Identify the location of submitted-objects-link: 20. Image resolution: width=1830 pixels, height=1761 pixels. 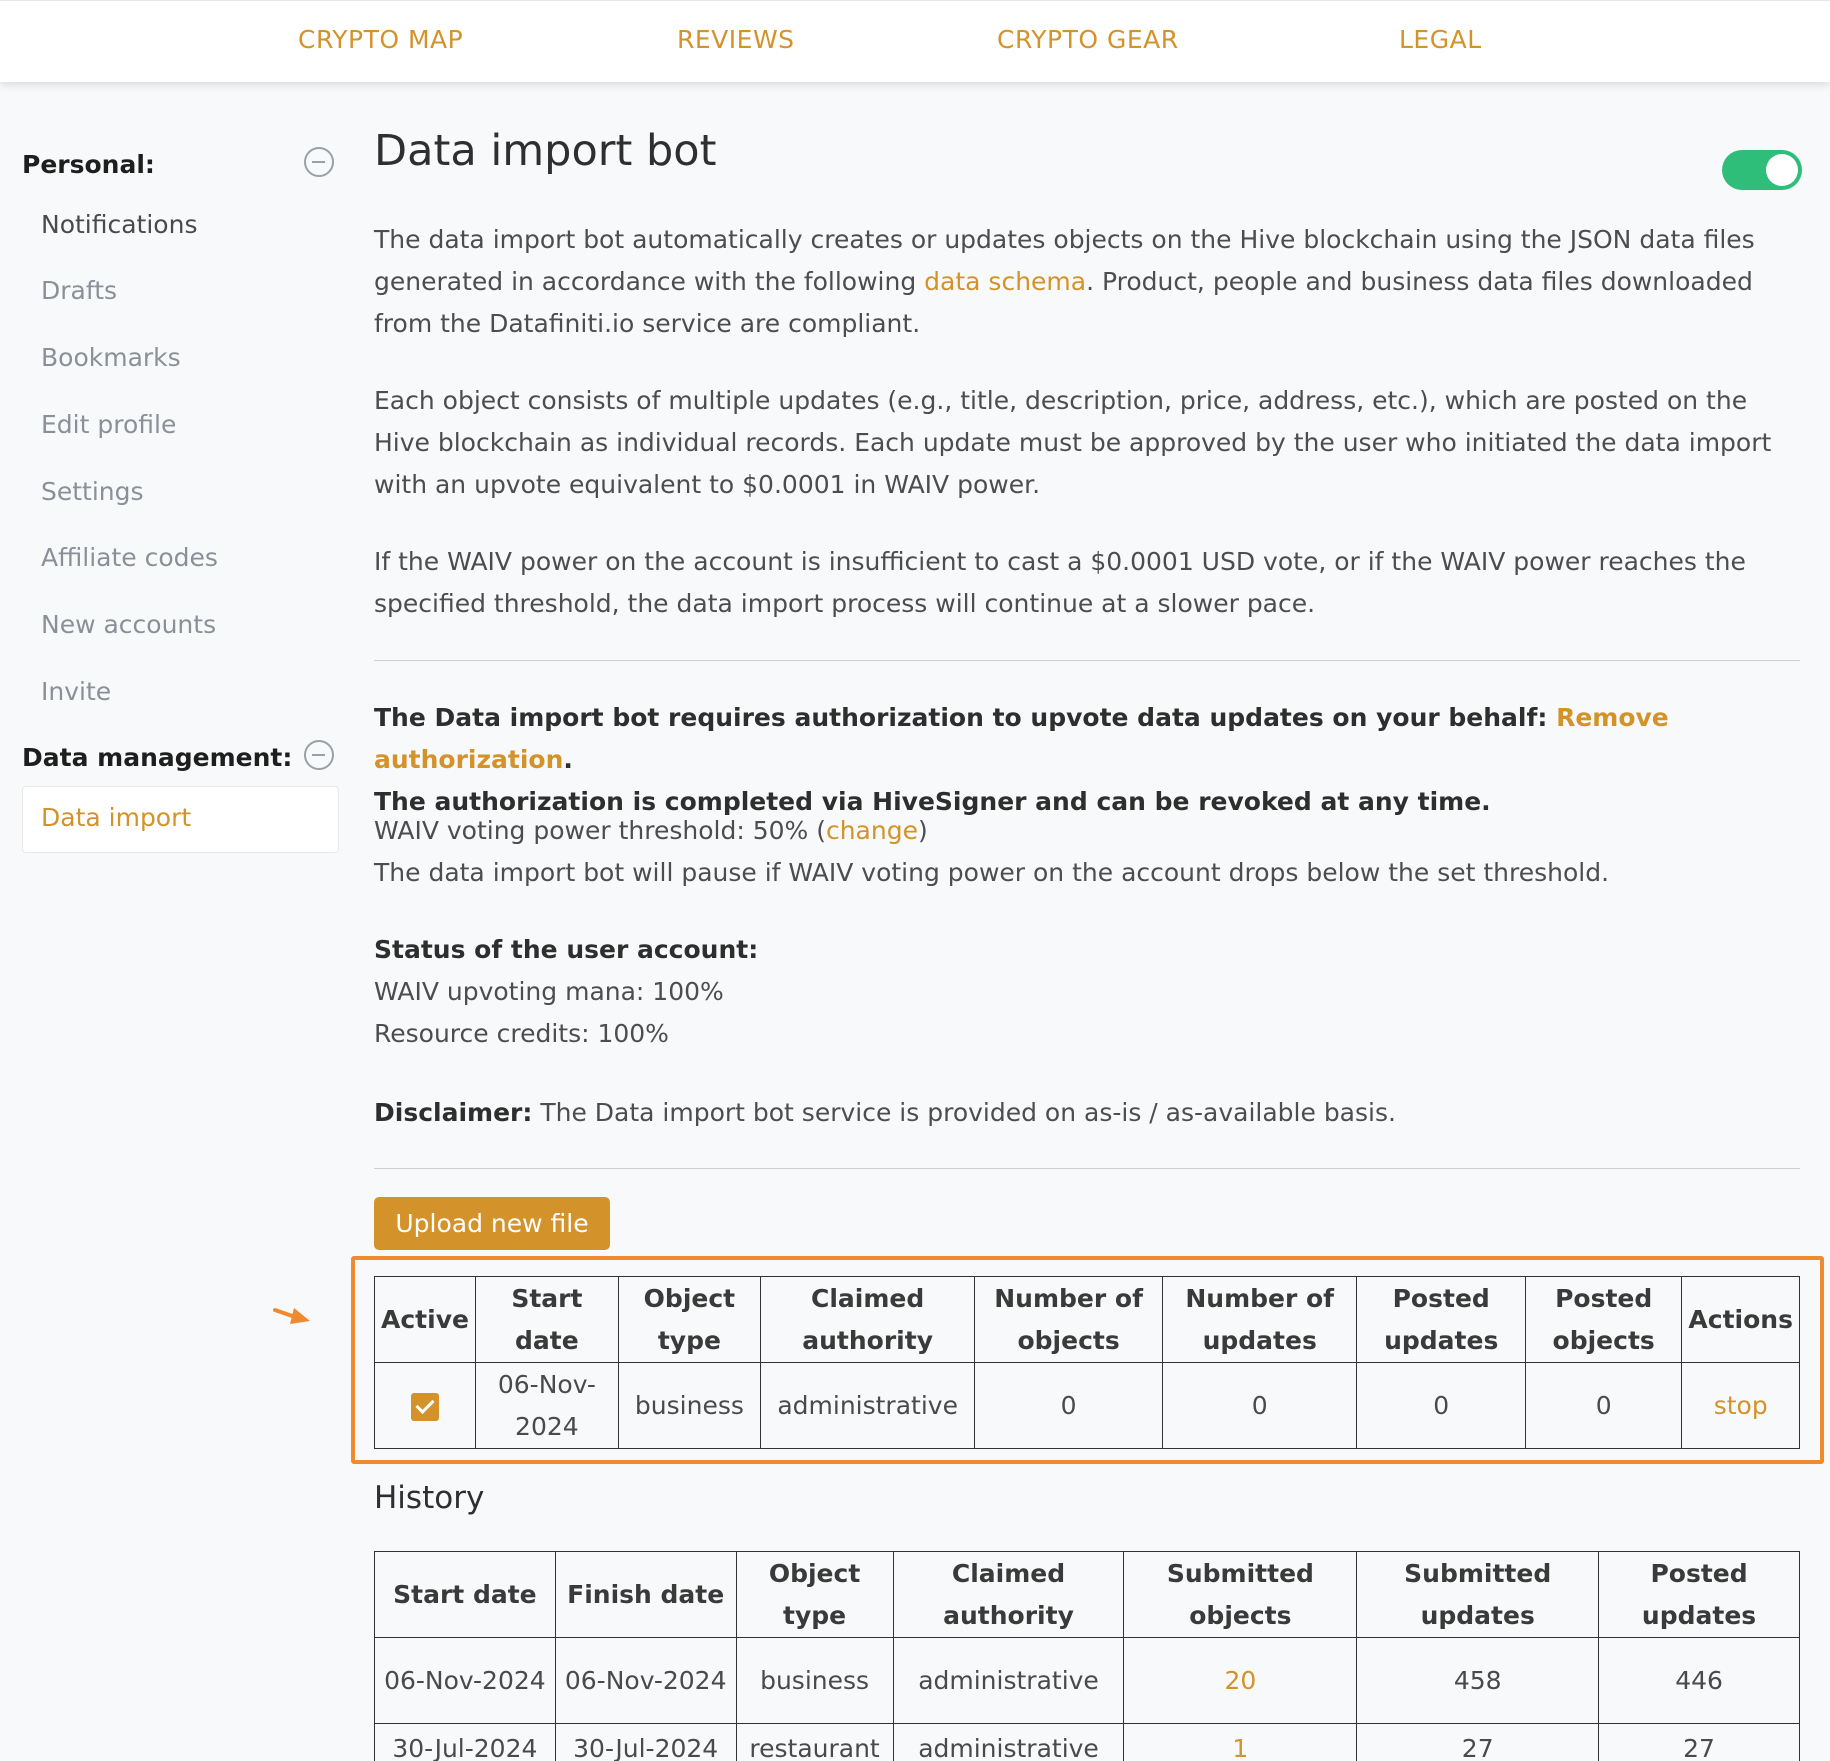
(1240, 1680).